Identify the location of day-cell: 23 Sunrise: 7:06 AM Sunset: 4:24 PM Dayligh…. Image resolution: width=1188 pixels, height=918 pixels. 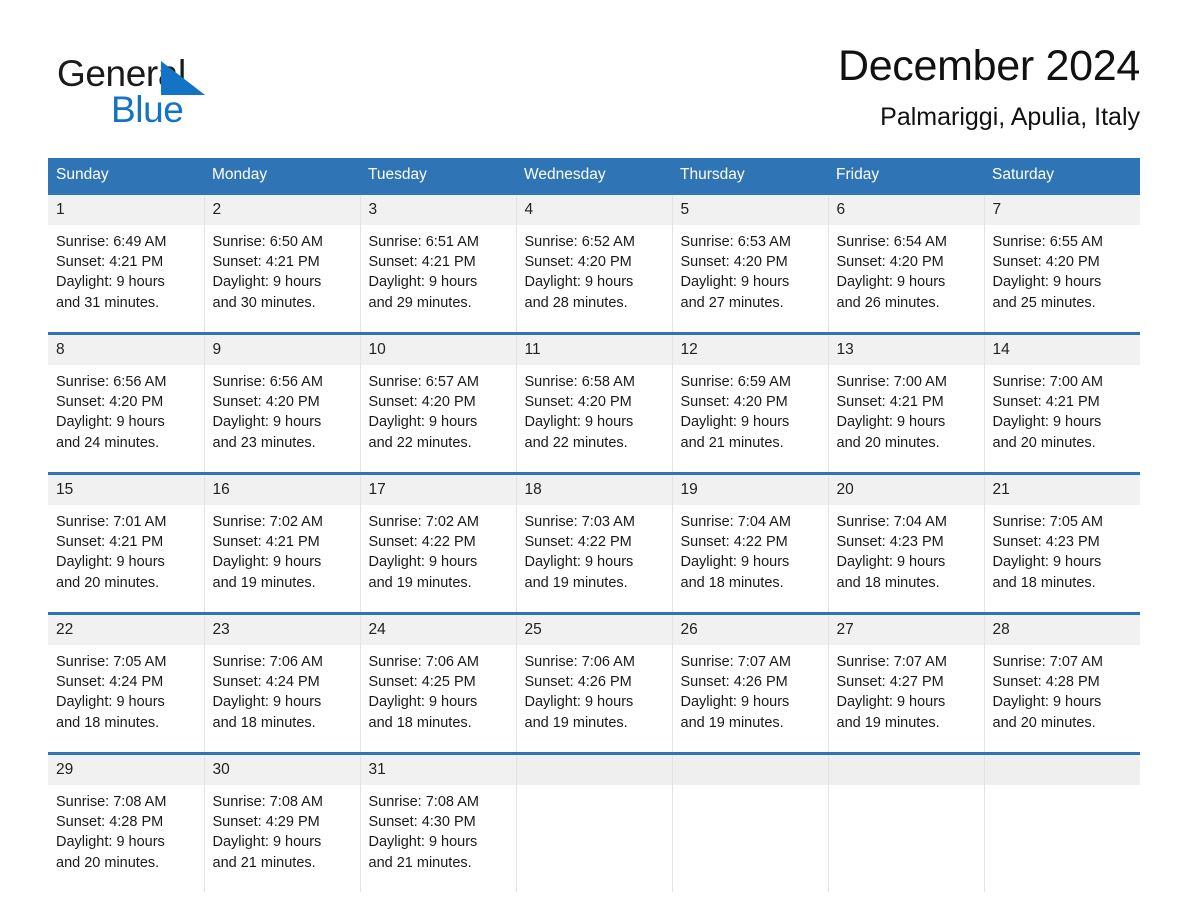
(282, 683).